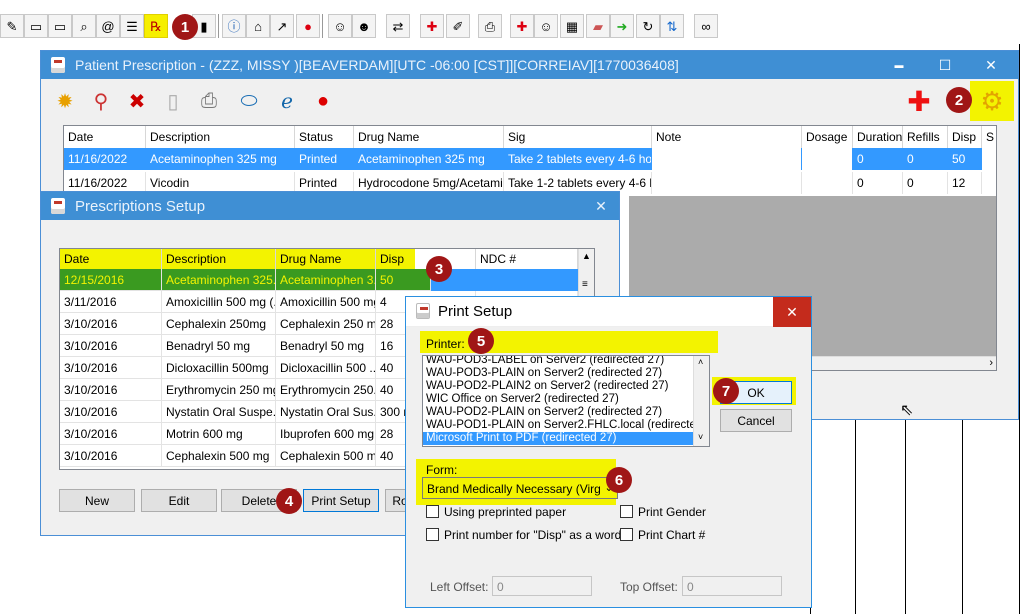  Describe the element at coordinates (649, 587) in the screenshot. I see `top-offset-label: Top Offset:` at that location.